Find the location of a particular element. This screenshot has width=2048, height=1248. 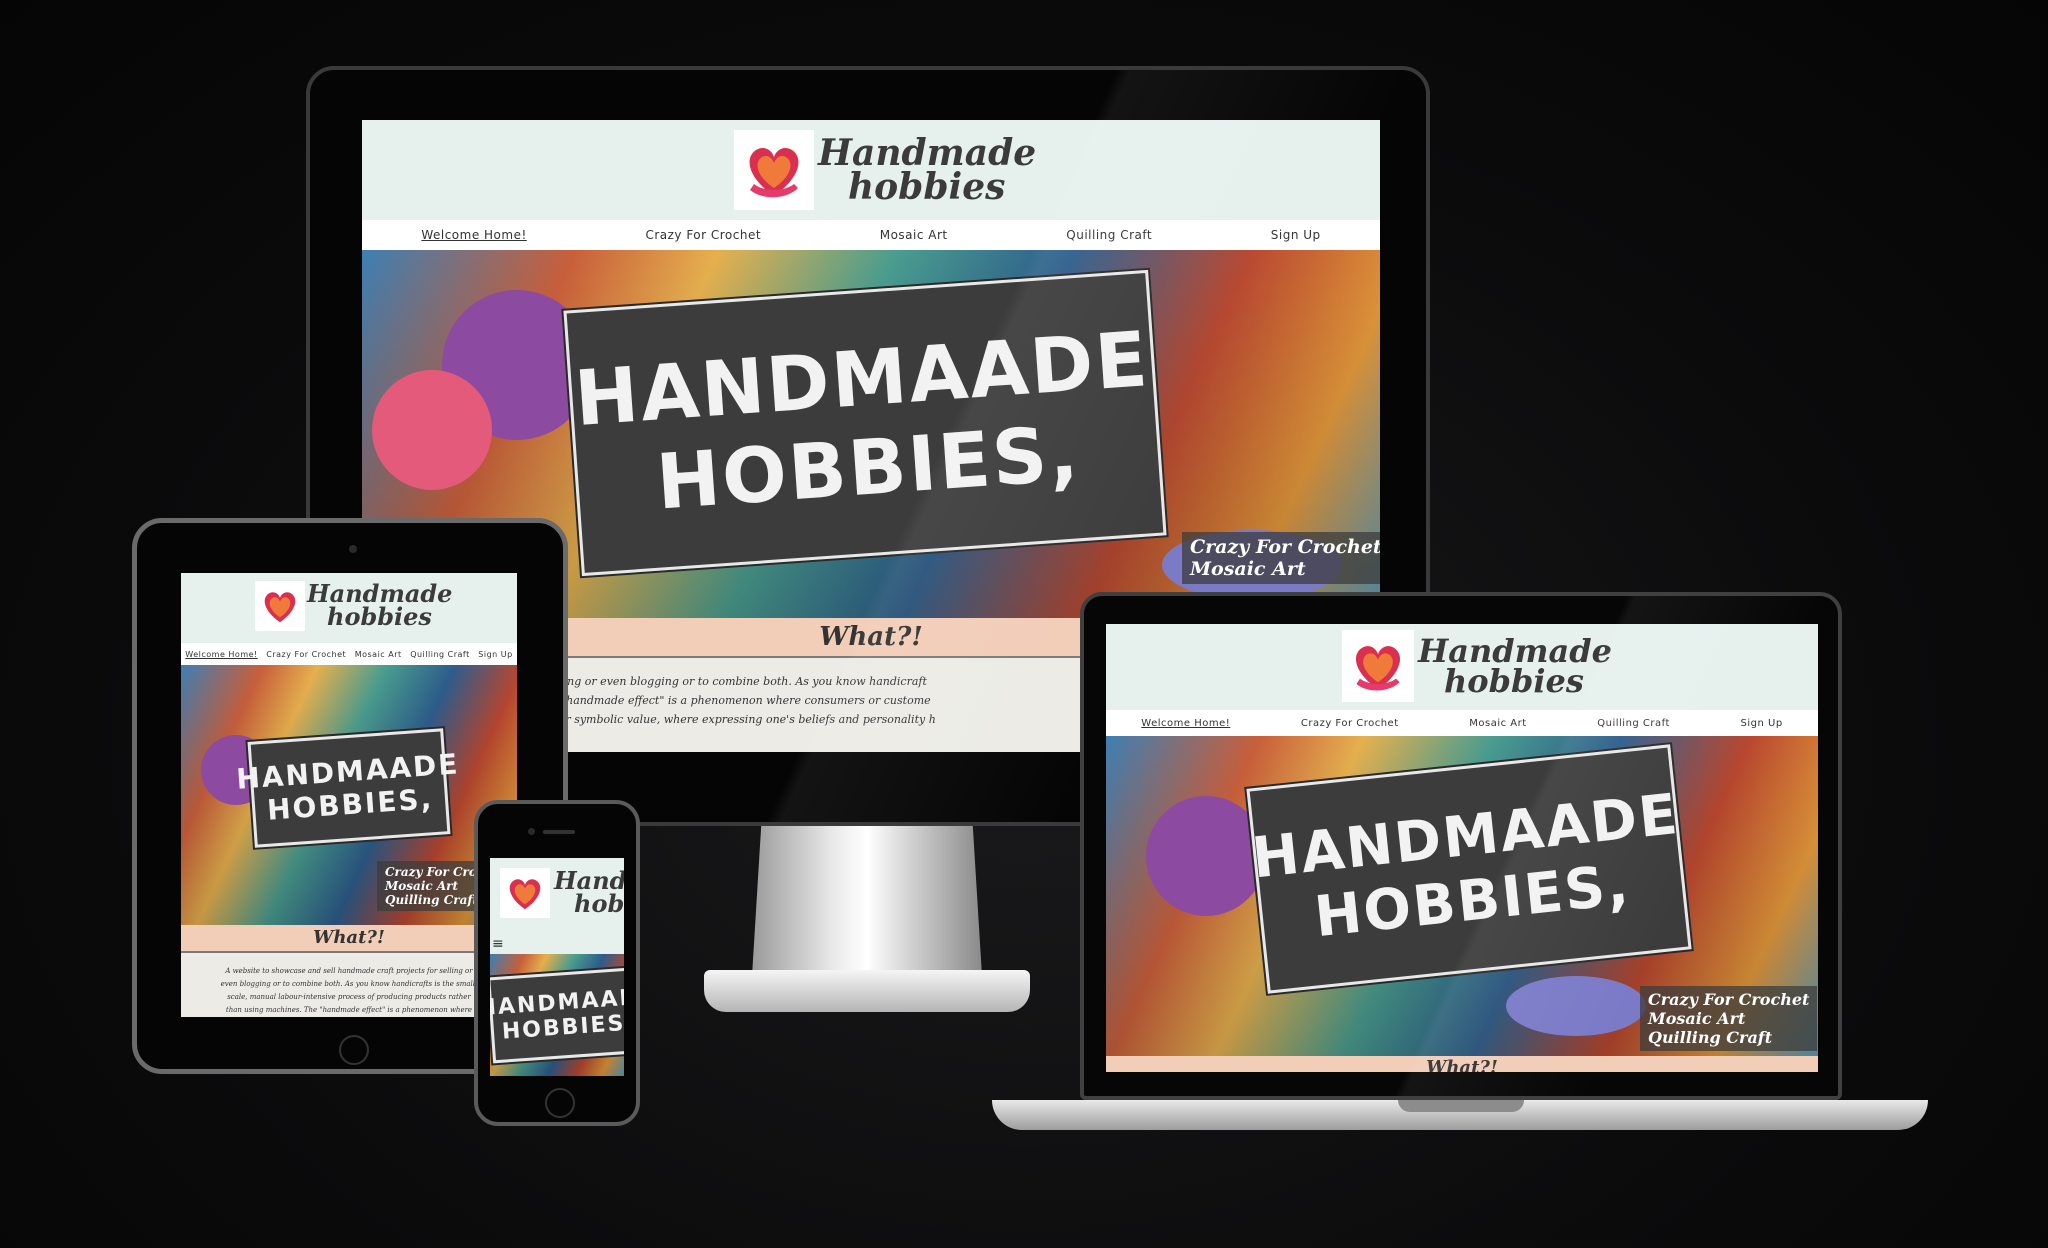

hero-overlay-links: Crazy For Crochet Mosaic Art is located at coordinates (1281, 558).